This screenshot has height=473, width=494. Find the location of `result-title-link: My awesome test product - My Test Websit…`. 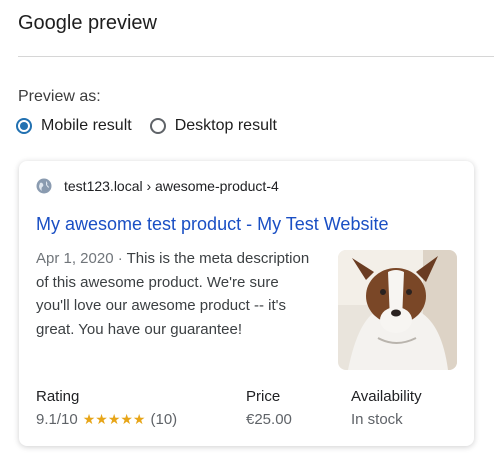

result-title-link: My awesome test product - My Test Websit… is located at coordinates (212, 224).